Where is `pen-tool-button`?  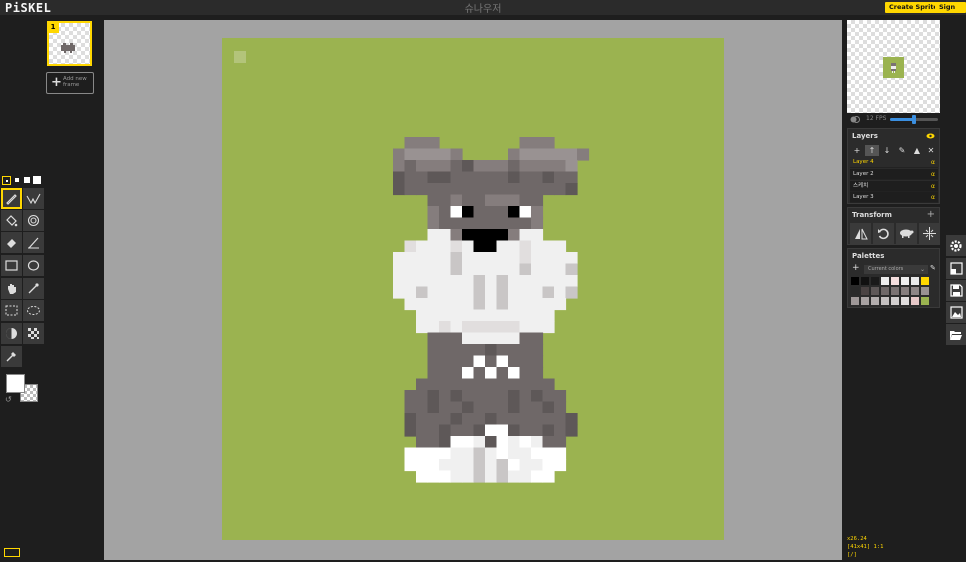
pen-tool-button is located at coordinates (11, 198).